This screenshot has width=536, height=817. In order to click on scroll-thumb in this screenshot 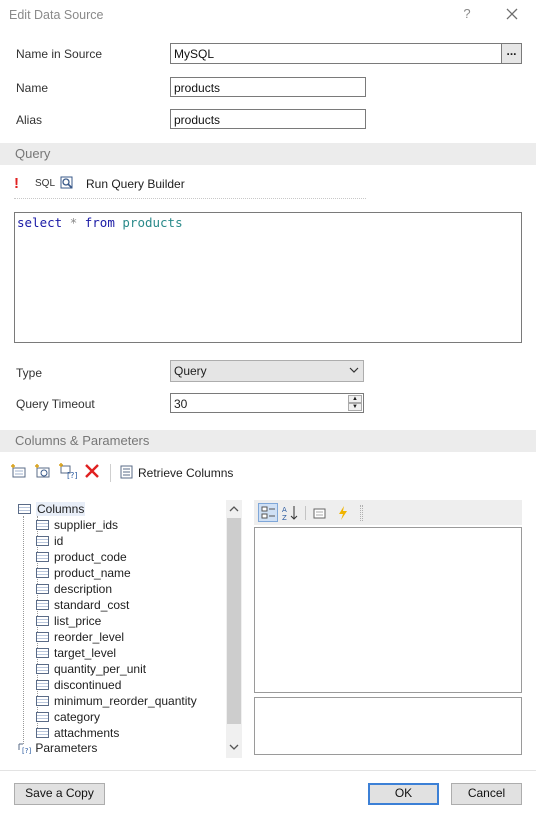, I will do `click(234, 621)`.